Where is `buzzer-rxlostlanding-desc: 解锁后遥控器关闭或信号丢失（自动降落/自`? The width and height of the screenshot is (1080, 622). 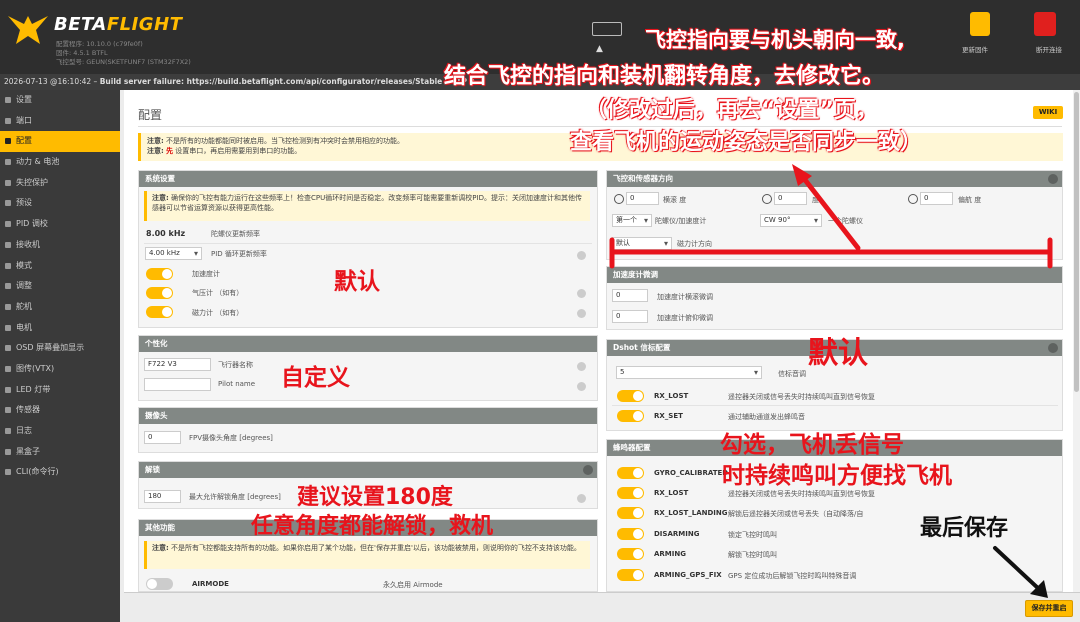 buzzer-rxlostlanding-desc: 解锁后遥控器关闭或信号丢失（自动降落/自 is located at coordinates (796, 514).